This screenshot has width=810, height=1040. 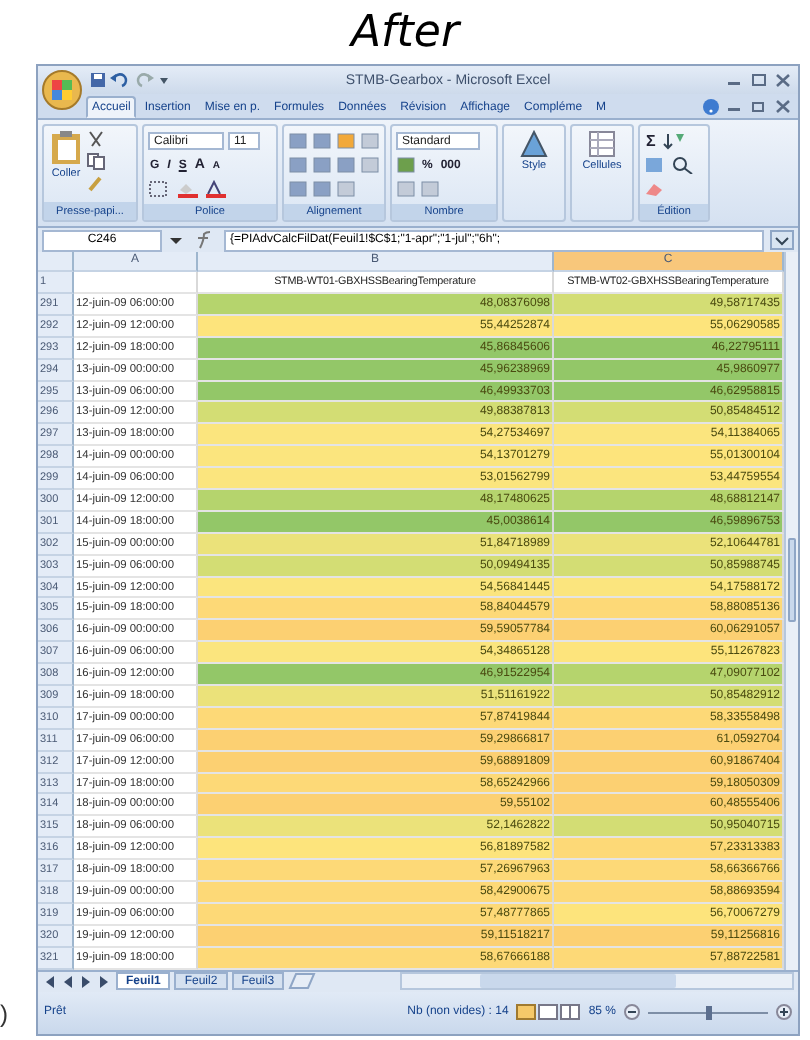 I want to click on maximize-icon, so click(x=759, y=80).